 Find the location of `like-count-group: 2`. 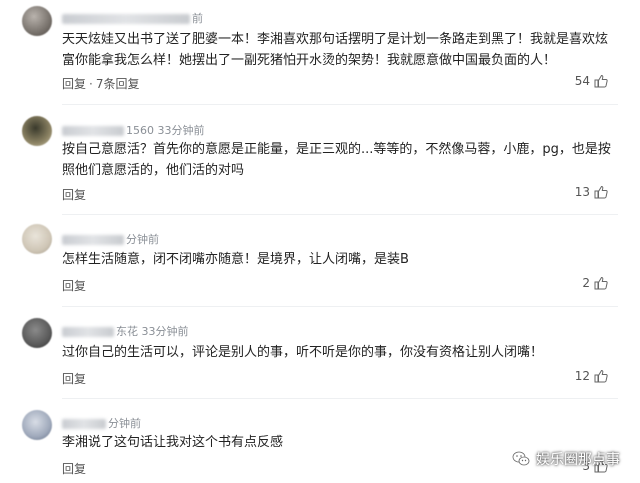

like-count-group: 2 is located at coordinates (595, 283).